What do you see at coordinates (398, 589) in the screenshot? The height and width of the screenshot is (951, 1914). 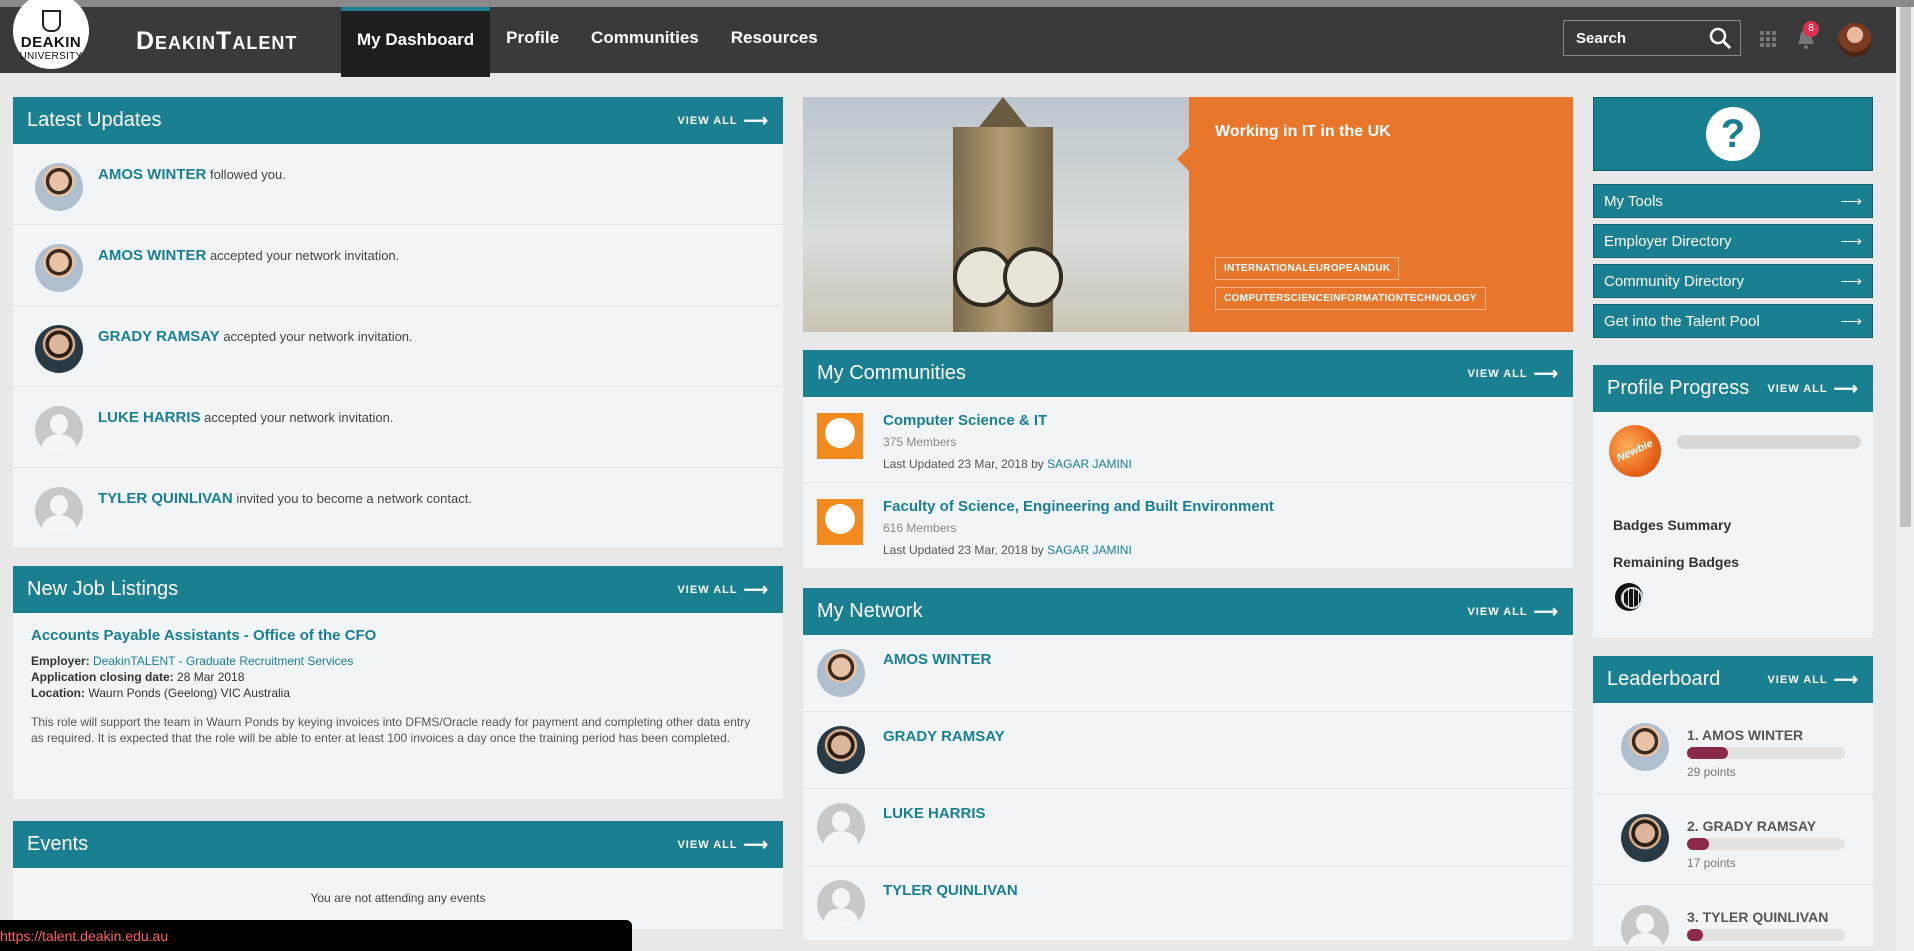 I see `job-listings-header: New Job Listings VIEW ALL ⟶` at bounding box center [398, 589].